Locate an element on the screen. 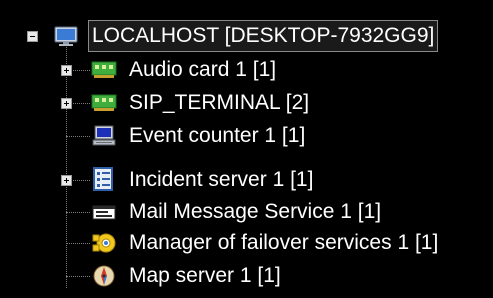 The width and height of the screenshot is (493, 298). tree-item-sip-terminal: SIP_TERMINAL [2] is located at coordinates (219, 103).